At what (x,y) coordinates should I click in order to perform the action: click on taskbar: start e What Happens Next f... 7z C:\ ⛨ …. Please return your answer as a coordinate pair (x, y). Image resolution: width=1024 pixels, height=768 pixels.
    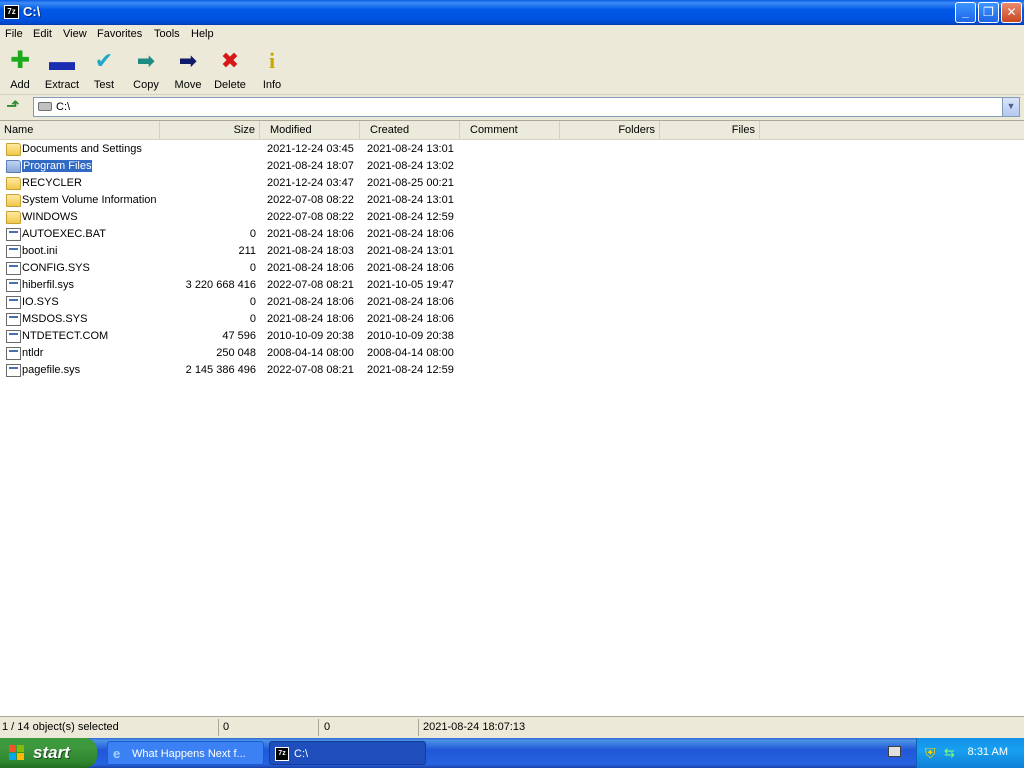
    Looking at the image, I should click on (512, 753).